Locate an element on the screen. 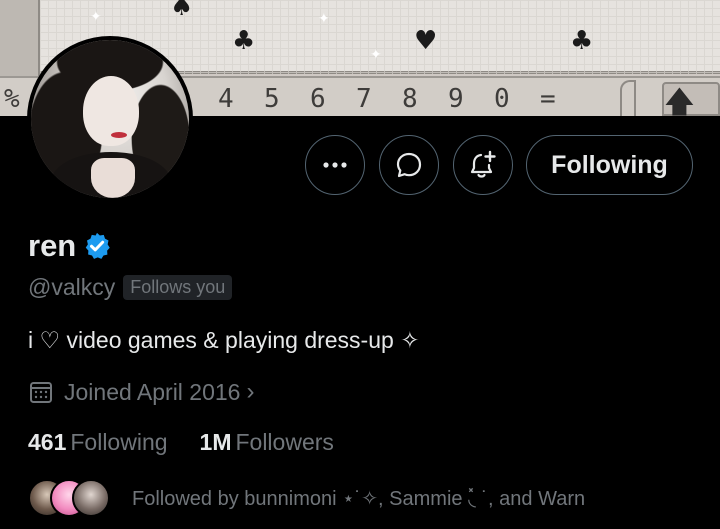 The image size is (720, 529). message-button is located at coordinates (409, 165).